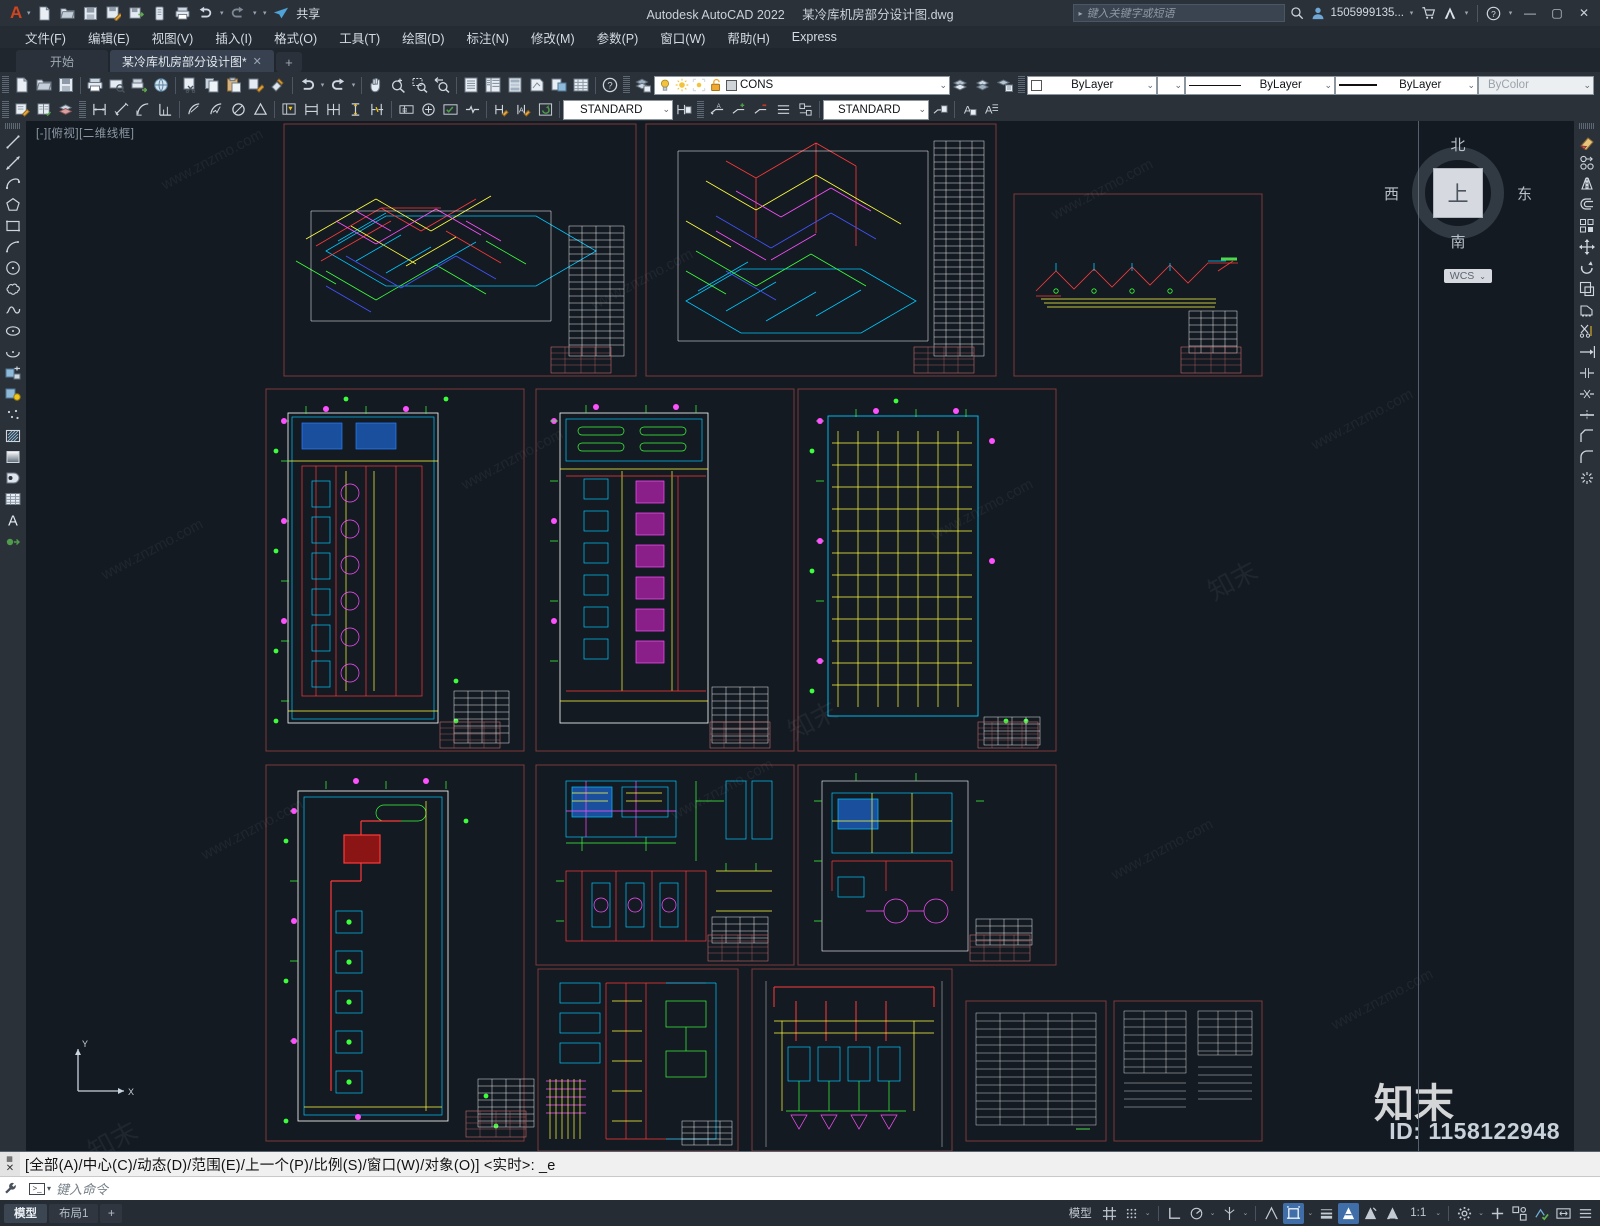  Describe the element at coordinates (1481, 1213) in the screenshot. I see `workspace-caret-icon: ⌄` at that location.